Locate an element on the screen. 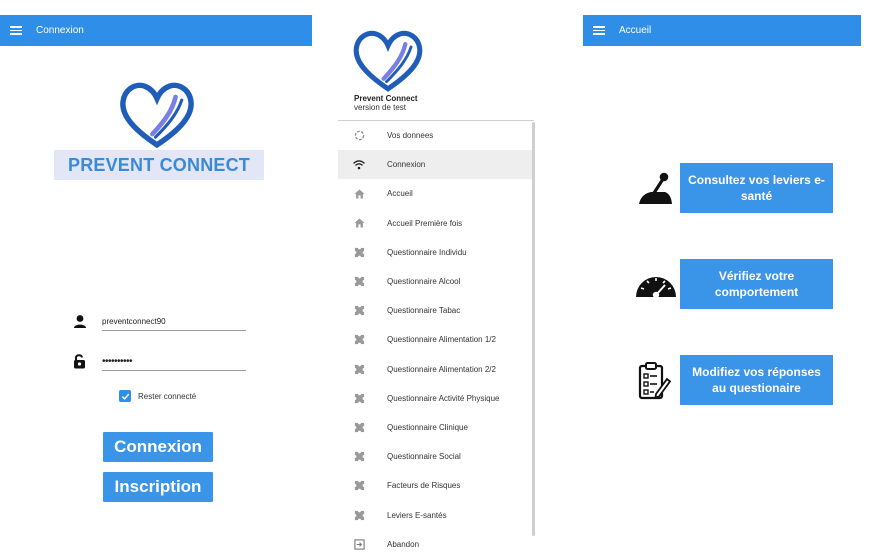 This screenshot has width=882, height=554. drawer-item-label: Questionnaire Clinique is located at coordinates (427, 427).